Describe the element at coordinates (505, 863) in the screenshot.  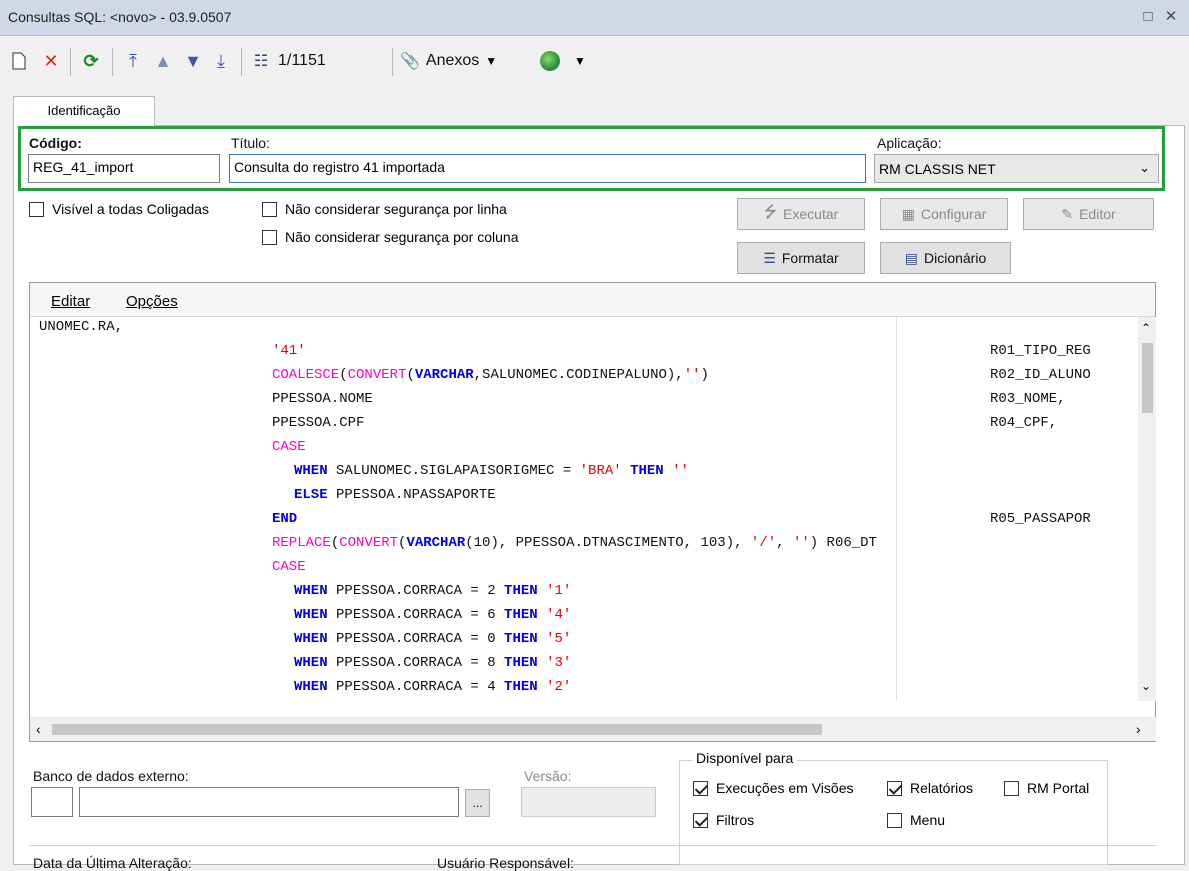
I see `usuario-label: Usuário Responsável:` at that location.